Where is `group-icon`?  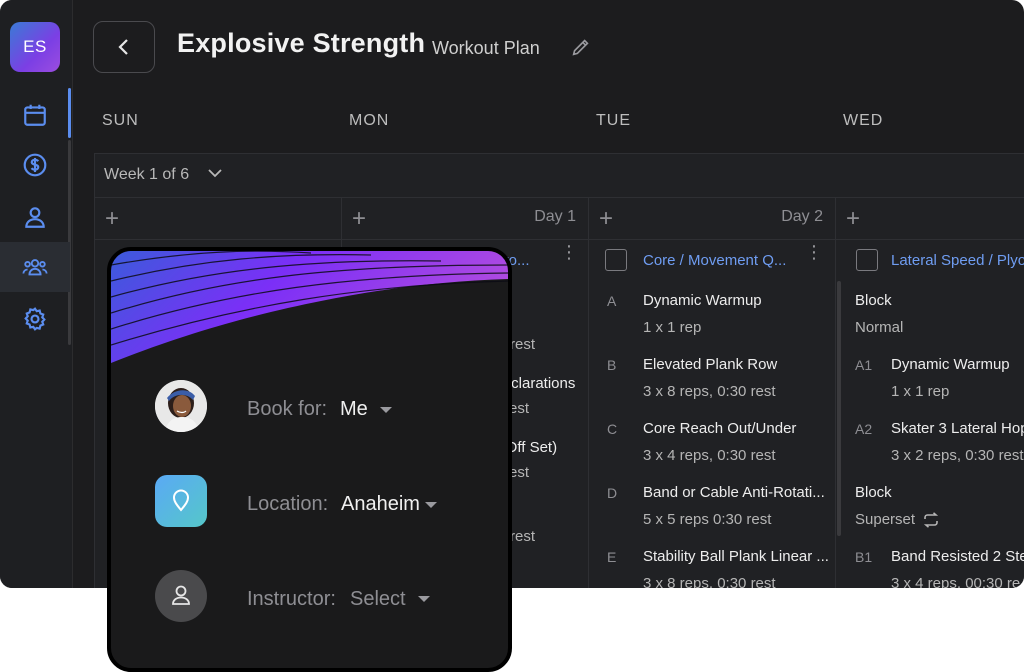 group-icon is located at coordinates (35, 267).